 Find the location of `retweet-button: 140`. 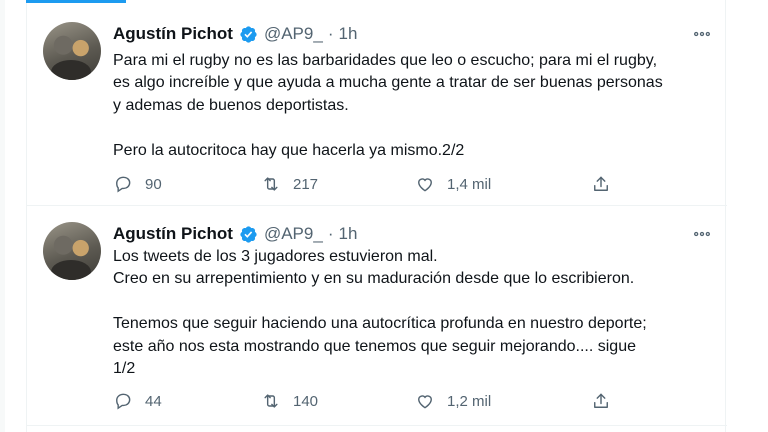

retweet-button: 140 is located at coordinates (289, 401).